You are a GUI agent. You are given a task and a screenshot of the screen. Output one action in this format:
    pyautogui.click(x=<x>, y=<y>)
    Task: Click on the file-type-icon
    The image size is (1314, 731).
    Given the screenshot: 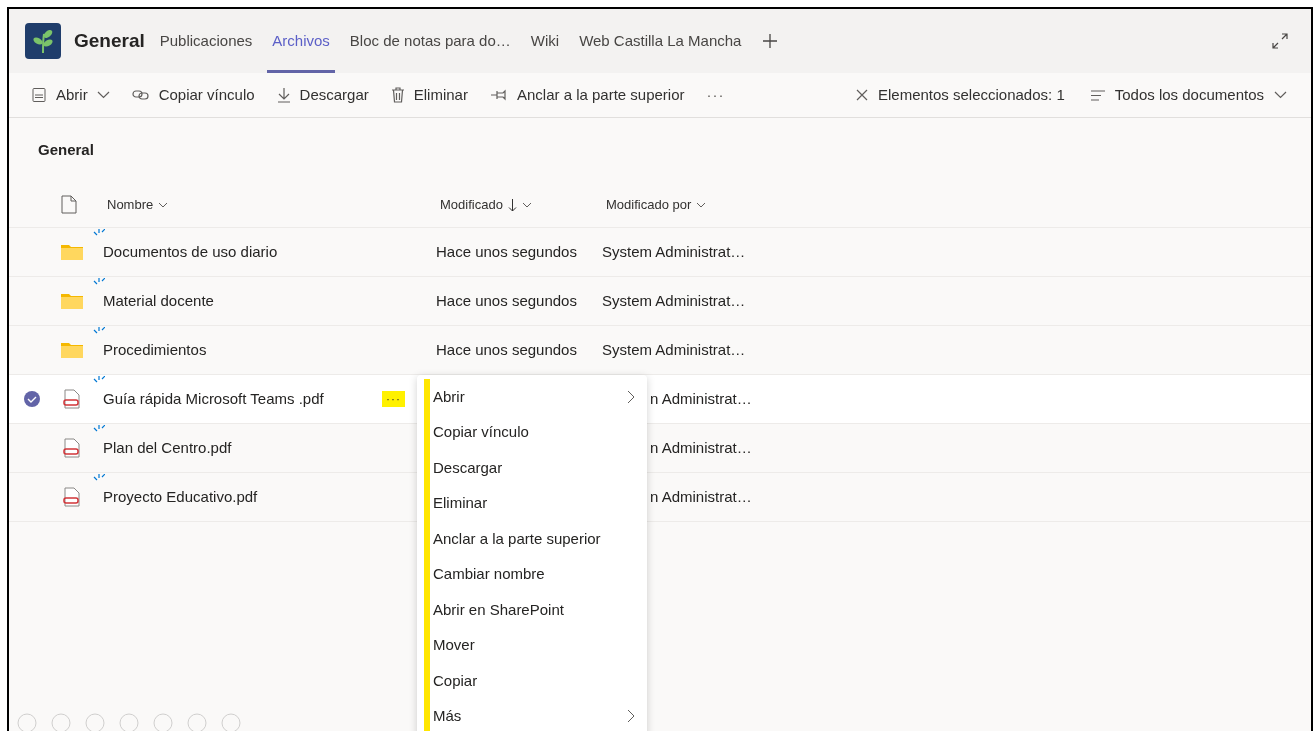 What is the action you would take?
    pyautogui.click(x=69, y=204)
    